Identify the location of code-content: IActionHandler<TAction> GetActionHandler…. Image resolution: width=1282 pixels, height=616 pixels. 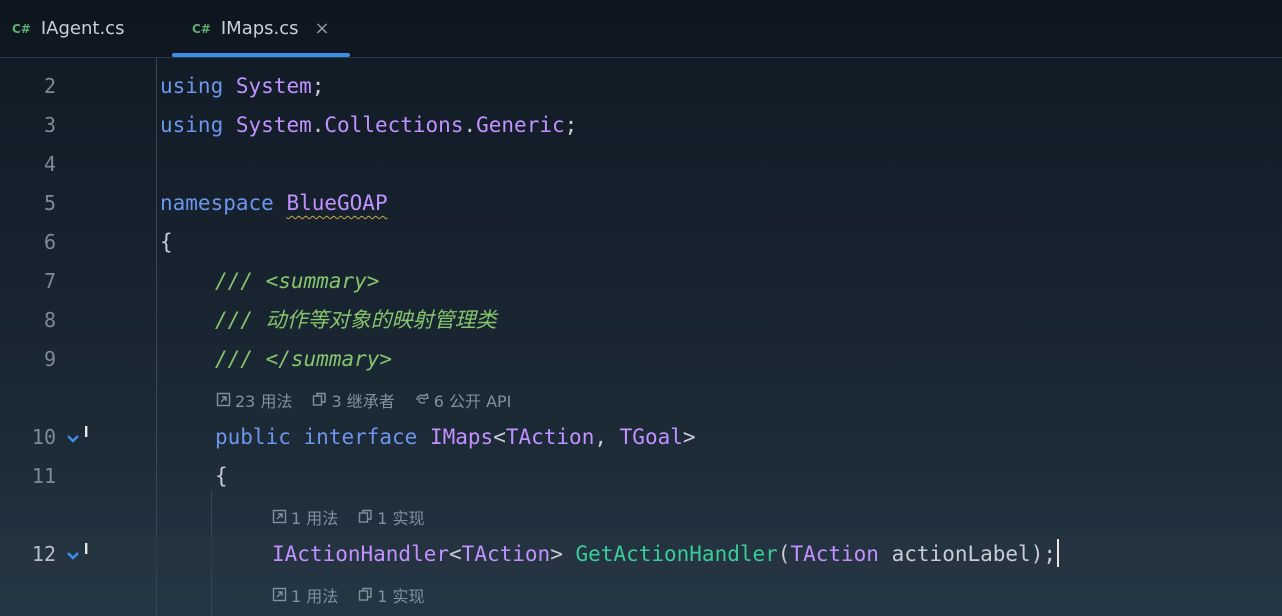
(665, 554).